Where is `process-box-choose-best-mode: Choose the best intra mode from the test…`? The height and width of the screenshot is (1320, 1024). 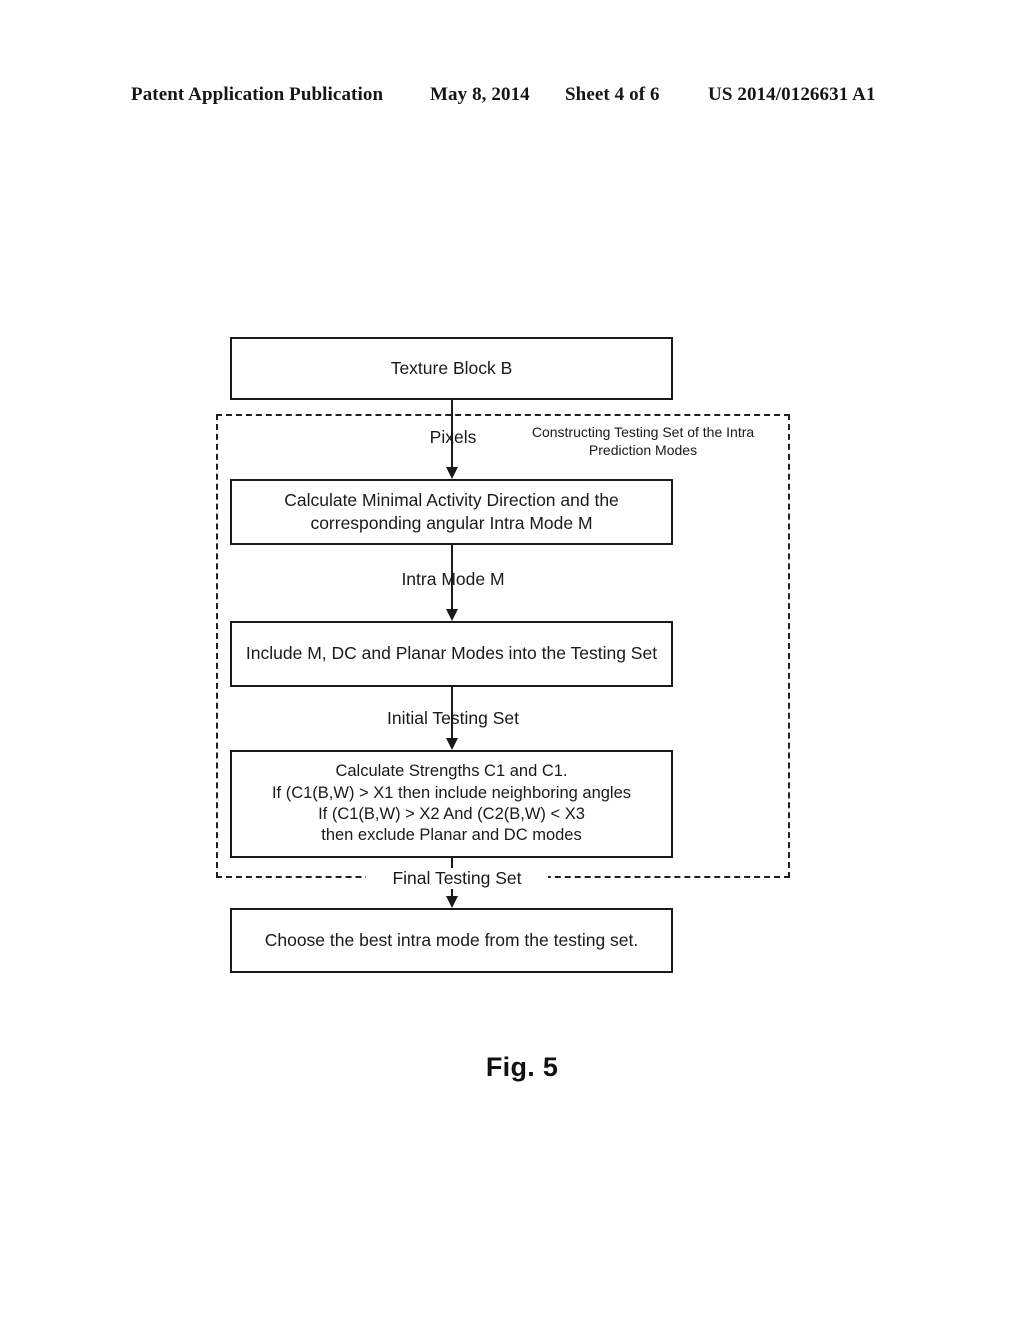
process-box-choose-best-mode: Choose the best intra mode from the test… is located at coordinates (451, 940).